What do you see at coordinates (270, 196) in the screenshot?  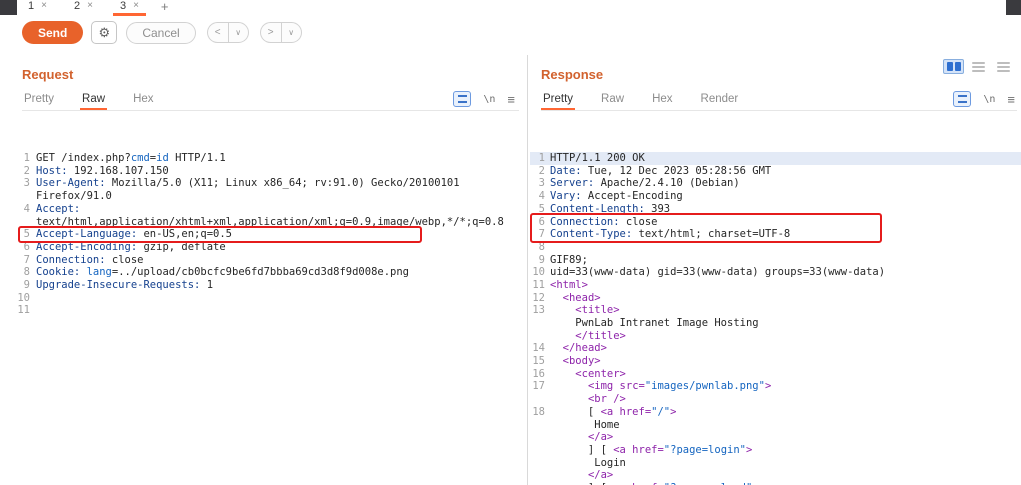 I see `code-line: Firefox/91.0` at bounding box center [270, 196].